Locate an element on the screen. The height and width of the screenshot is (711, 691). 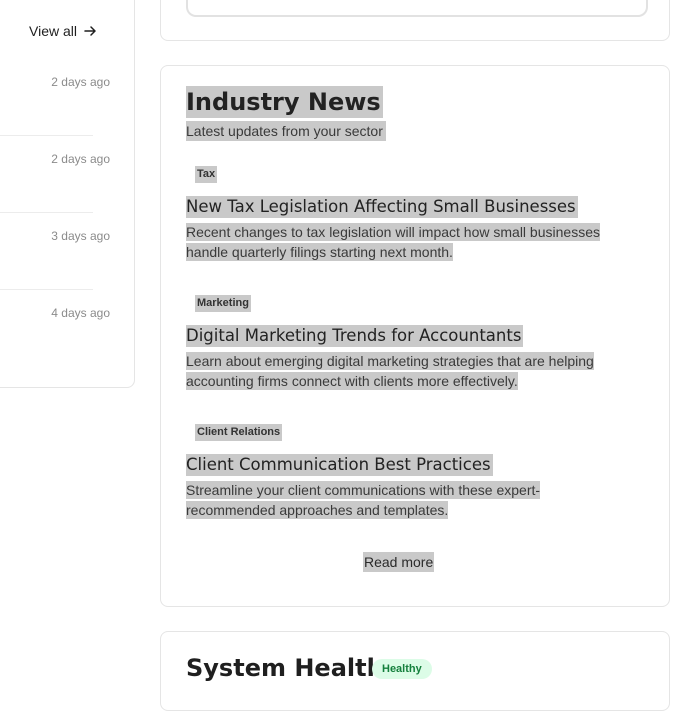
view-all-label: View all is located at coordinates (53, 31).